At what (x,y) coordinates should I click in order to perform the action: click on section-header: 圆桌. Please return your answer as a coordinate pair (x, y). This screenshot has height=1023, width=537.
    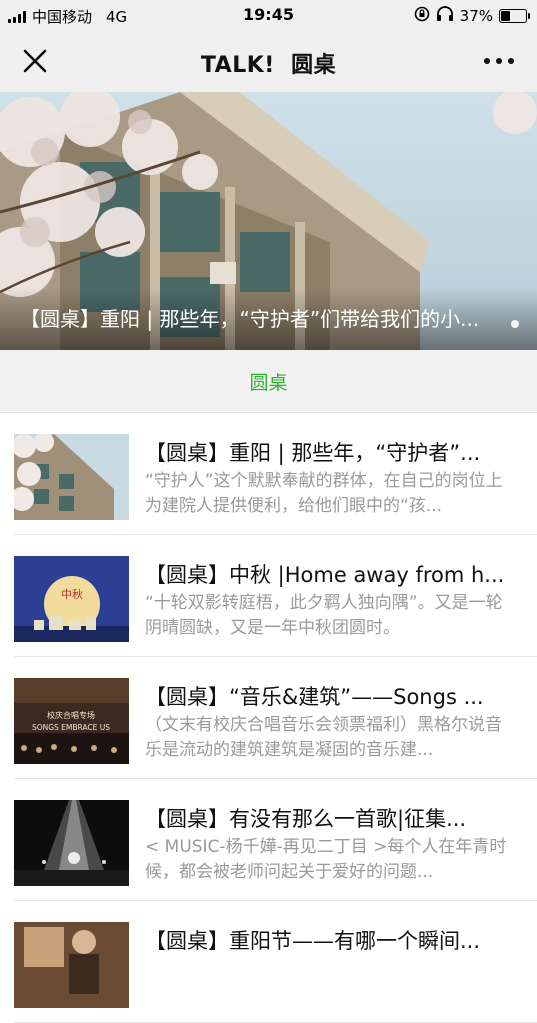
    Looking at the image, I should click on (268, 381).